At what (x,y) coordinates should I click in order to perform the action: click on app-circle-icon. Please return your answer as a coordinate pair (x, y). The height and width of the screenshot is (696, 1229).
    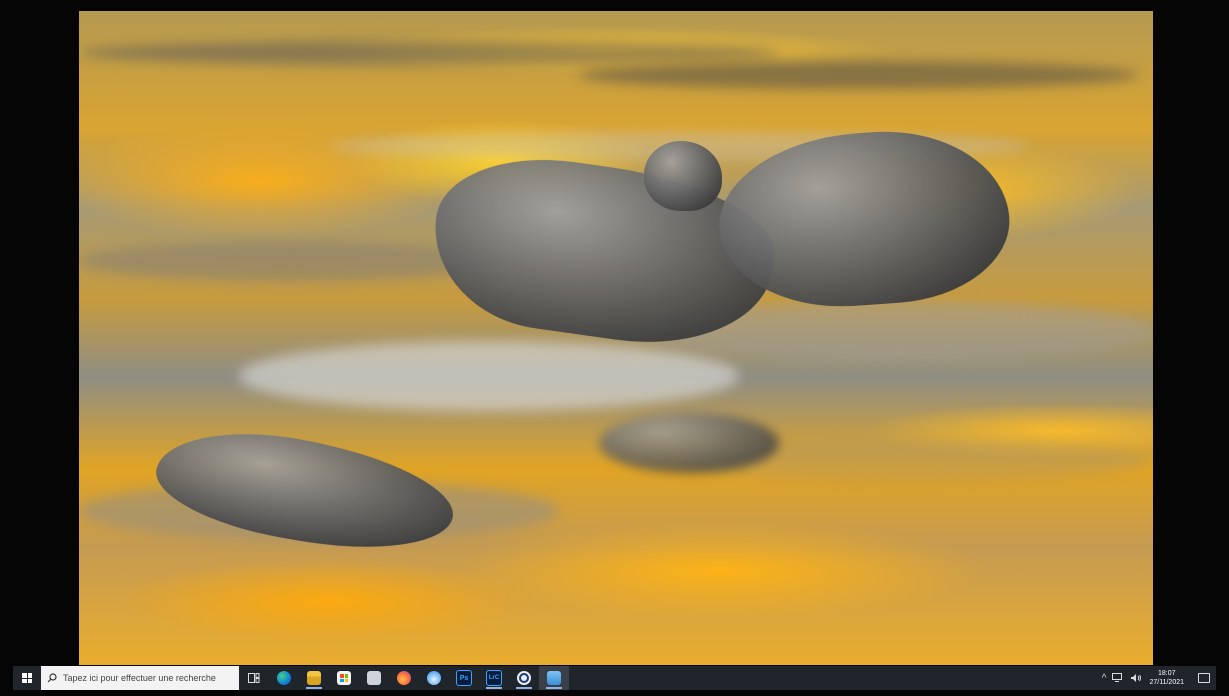
    Looking at the image, I should click on (524, 678).